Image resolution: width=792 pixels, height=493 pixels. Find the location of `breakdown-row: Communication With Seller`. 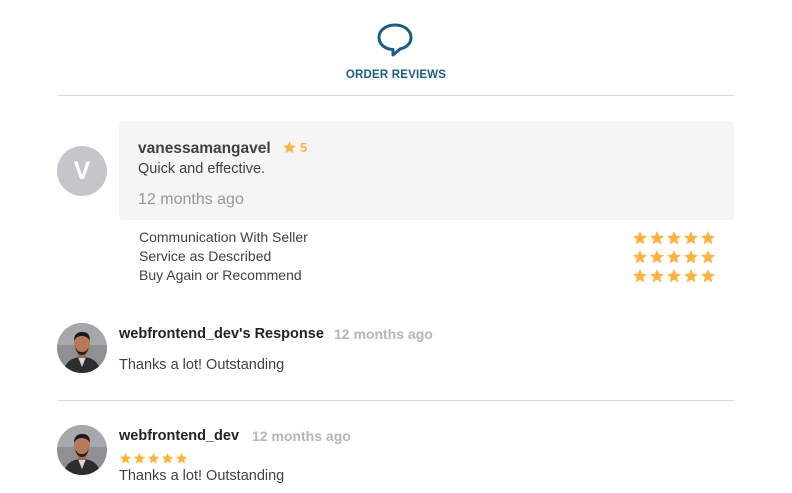

breakdown-row: Communication With Seller is located at coordinates (427, 237).